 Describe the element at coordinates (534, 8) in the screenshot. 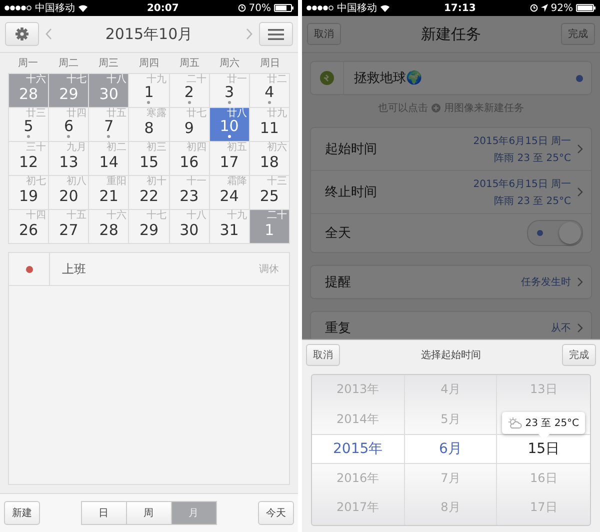

I see `alarm-icon` at that location.